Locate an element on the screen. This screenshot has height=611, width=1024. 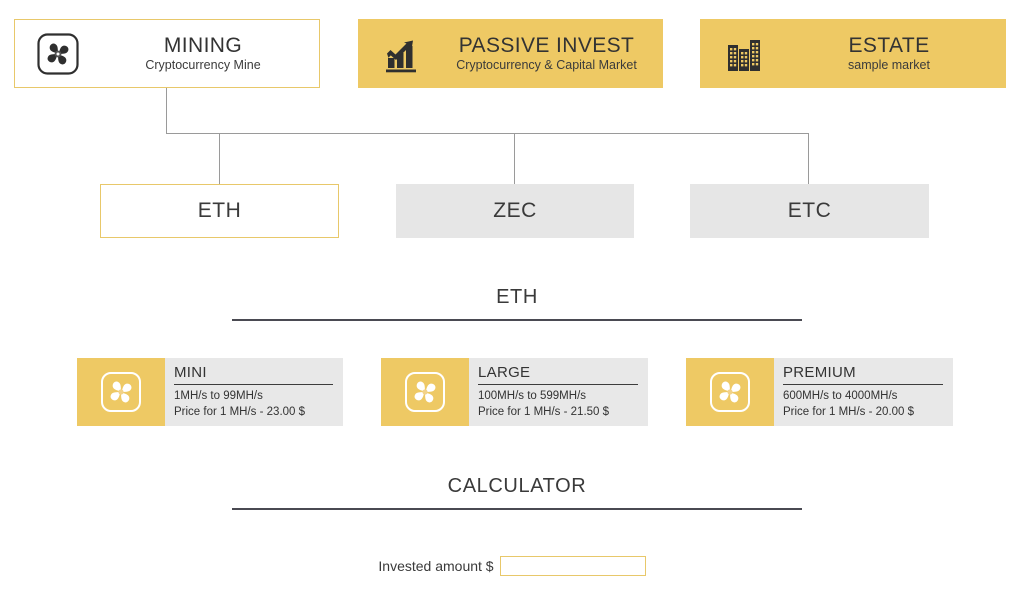
category-card-estate: ESTATE sample market is located at coordinates (853, 53).